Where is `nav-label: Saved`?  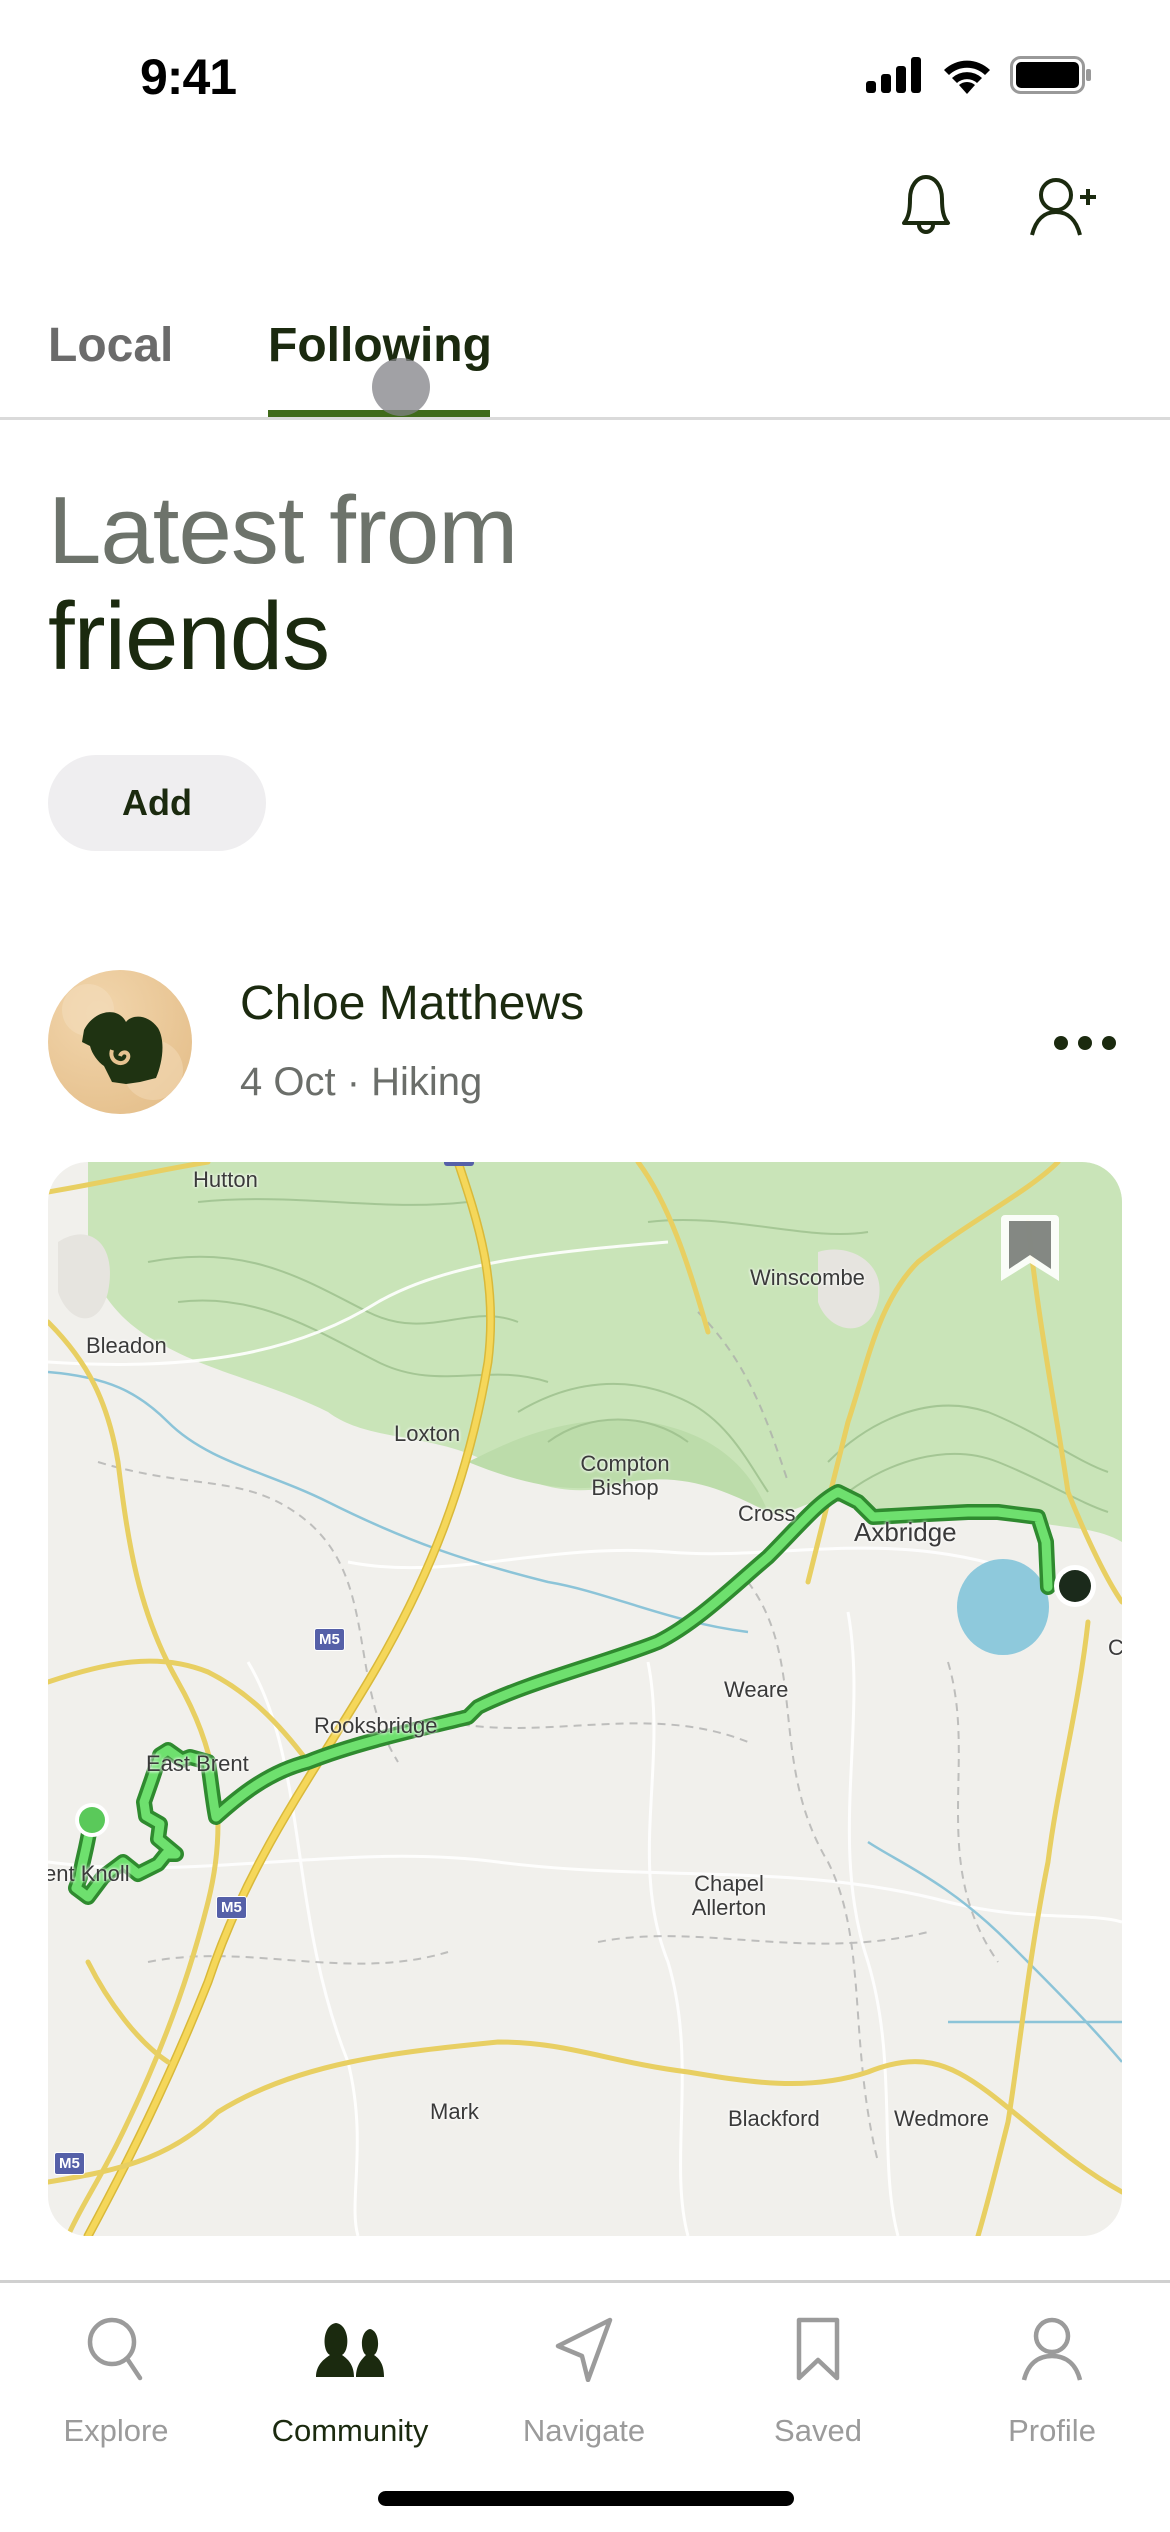 nav-label: Saved is located at coordinates (818, 2430).